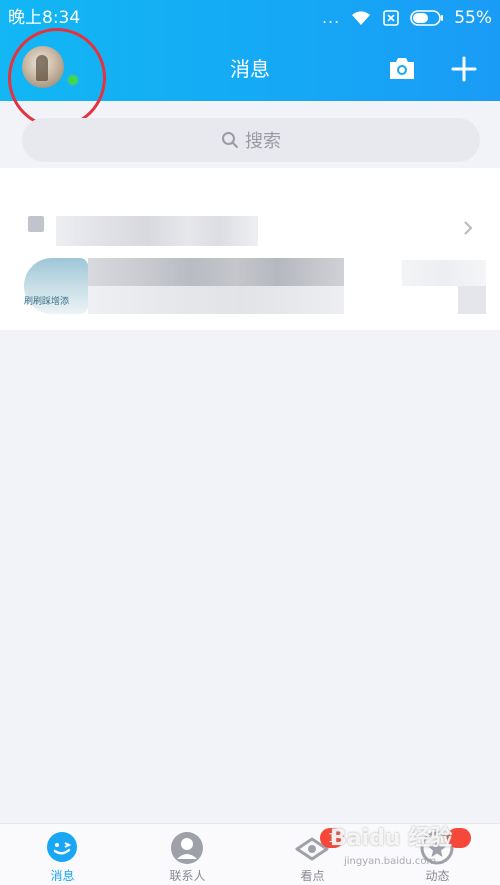 Image resolution: width=500 pixels, height=885 pixels. What do you see at coordinates (391, 18) in the screenshot?
I see `no-sim-icon` at bounding box center [391, 18].